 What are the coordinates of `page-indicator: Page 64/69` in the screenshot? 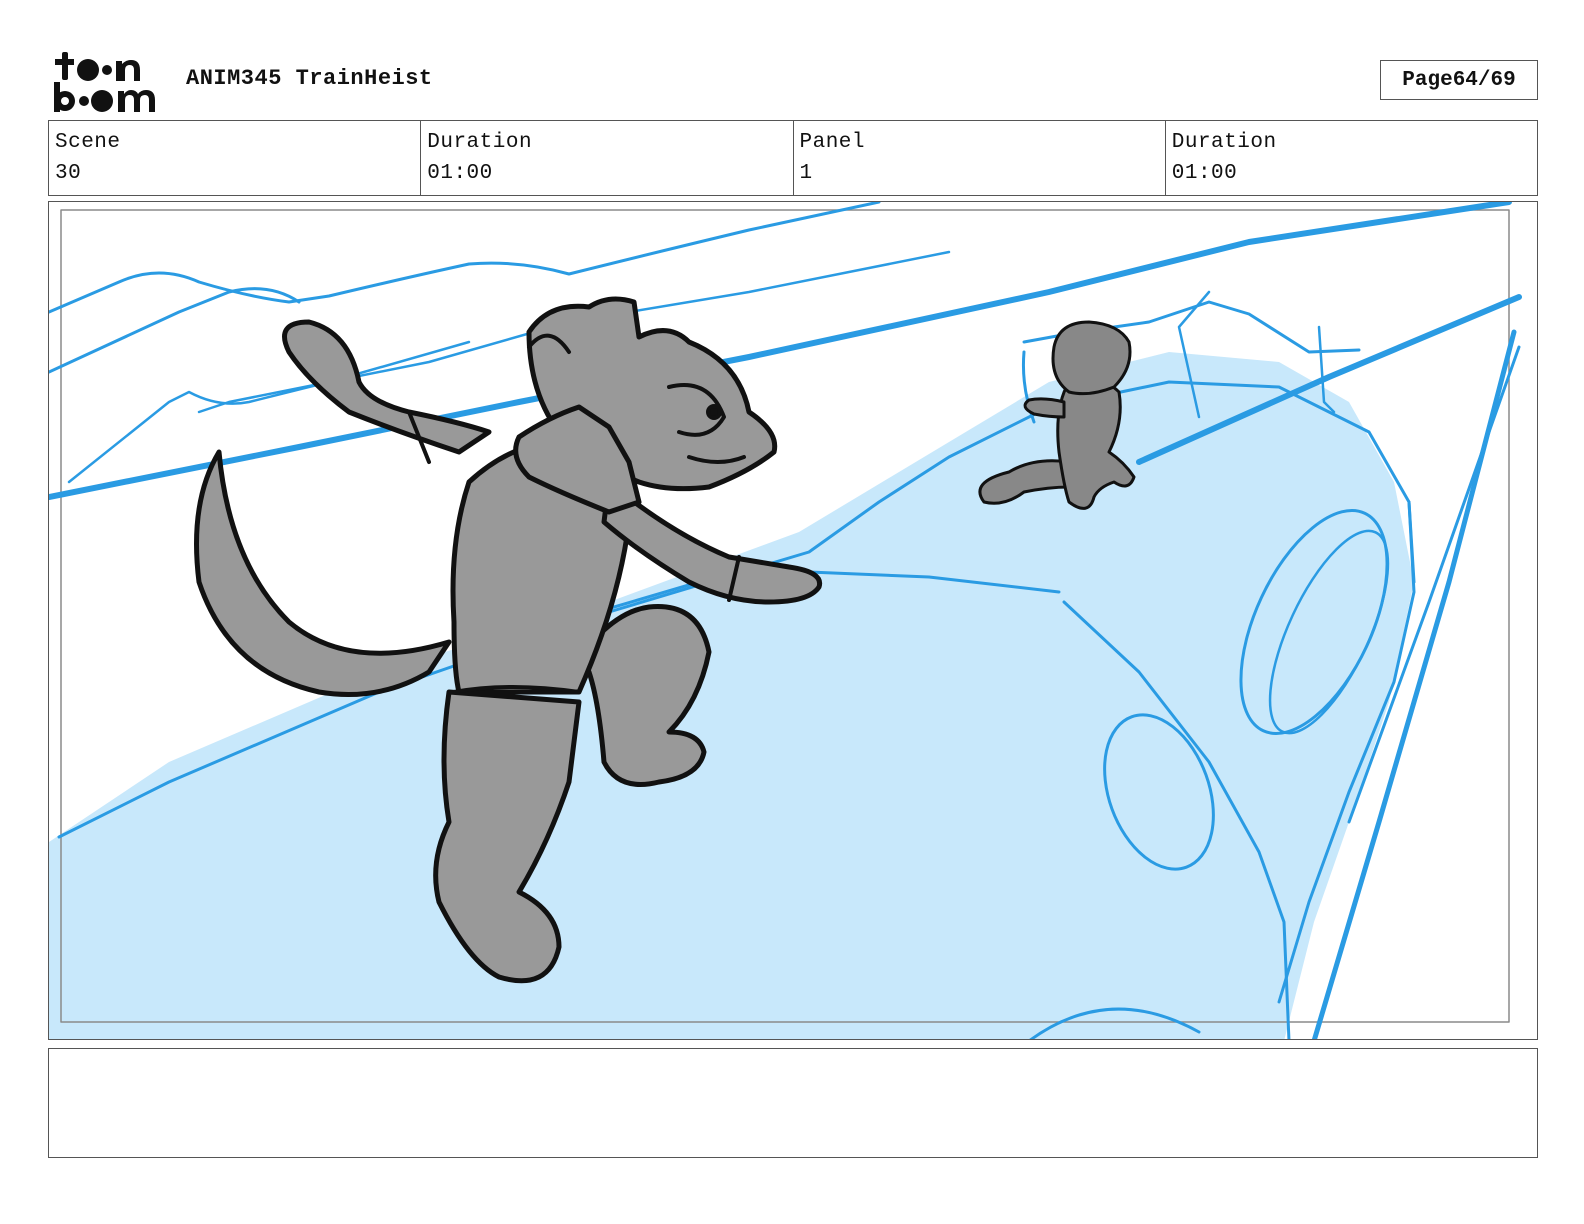 It's located at (1459, 80).